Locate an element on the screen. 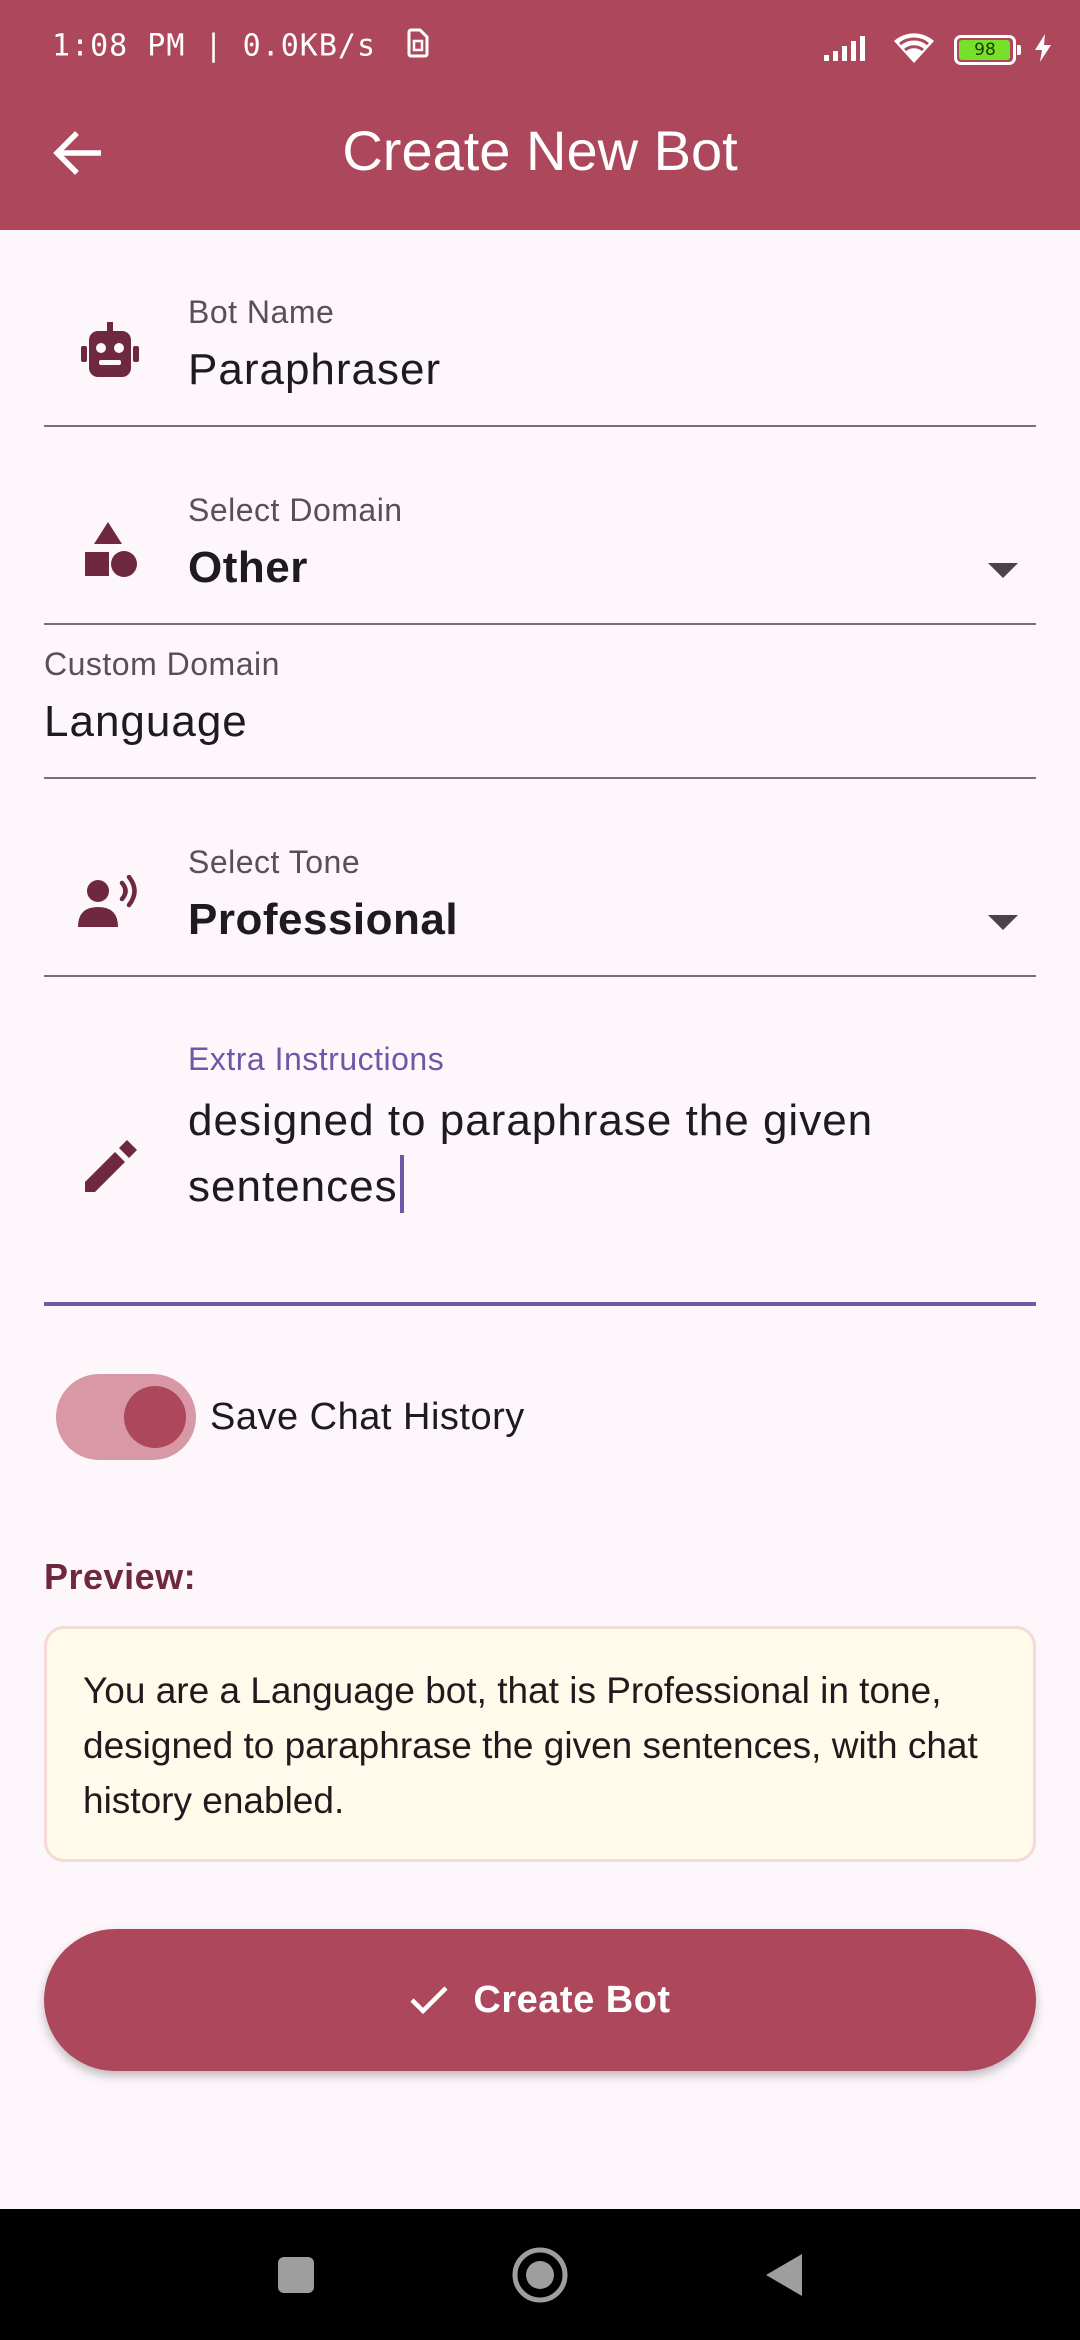 Image resolution: width=1080 pixels, height=2340 pixels. battery-percent: 98 is located at coordinates (985, 50).